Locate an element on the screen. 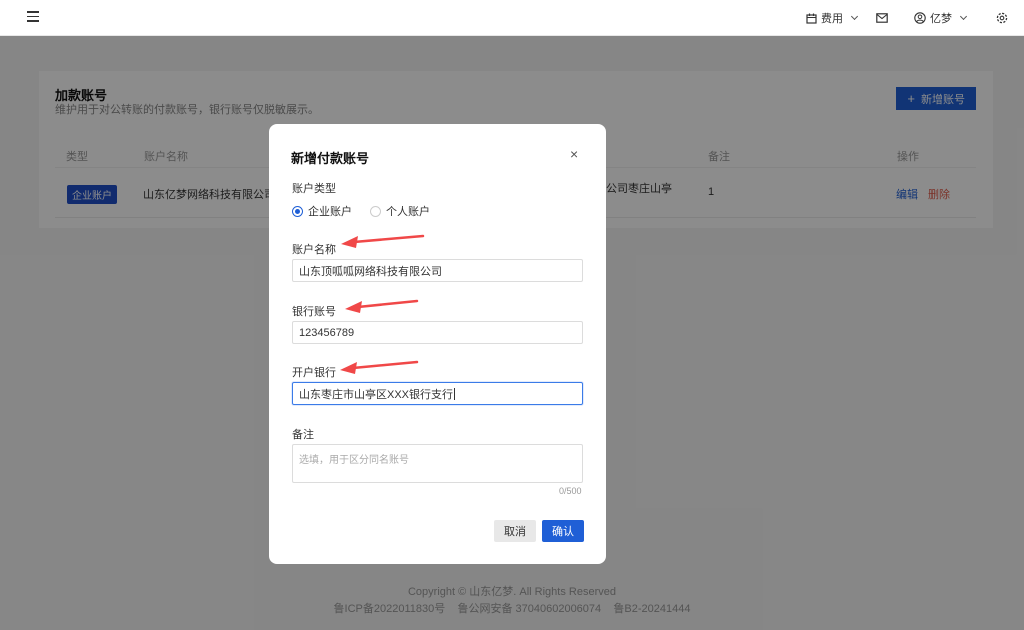  mail-button is located at coordinates (882, 18).